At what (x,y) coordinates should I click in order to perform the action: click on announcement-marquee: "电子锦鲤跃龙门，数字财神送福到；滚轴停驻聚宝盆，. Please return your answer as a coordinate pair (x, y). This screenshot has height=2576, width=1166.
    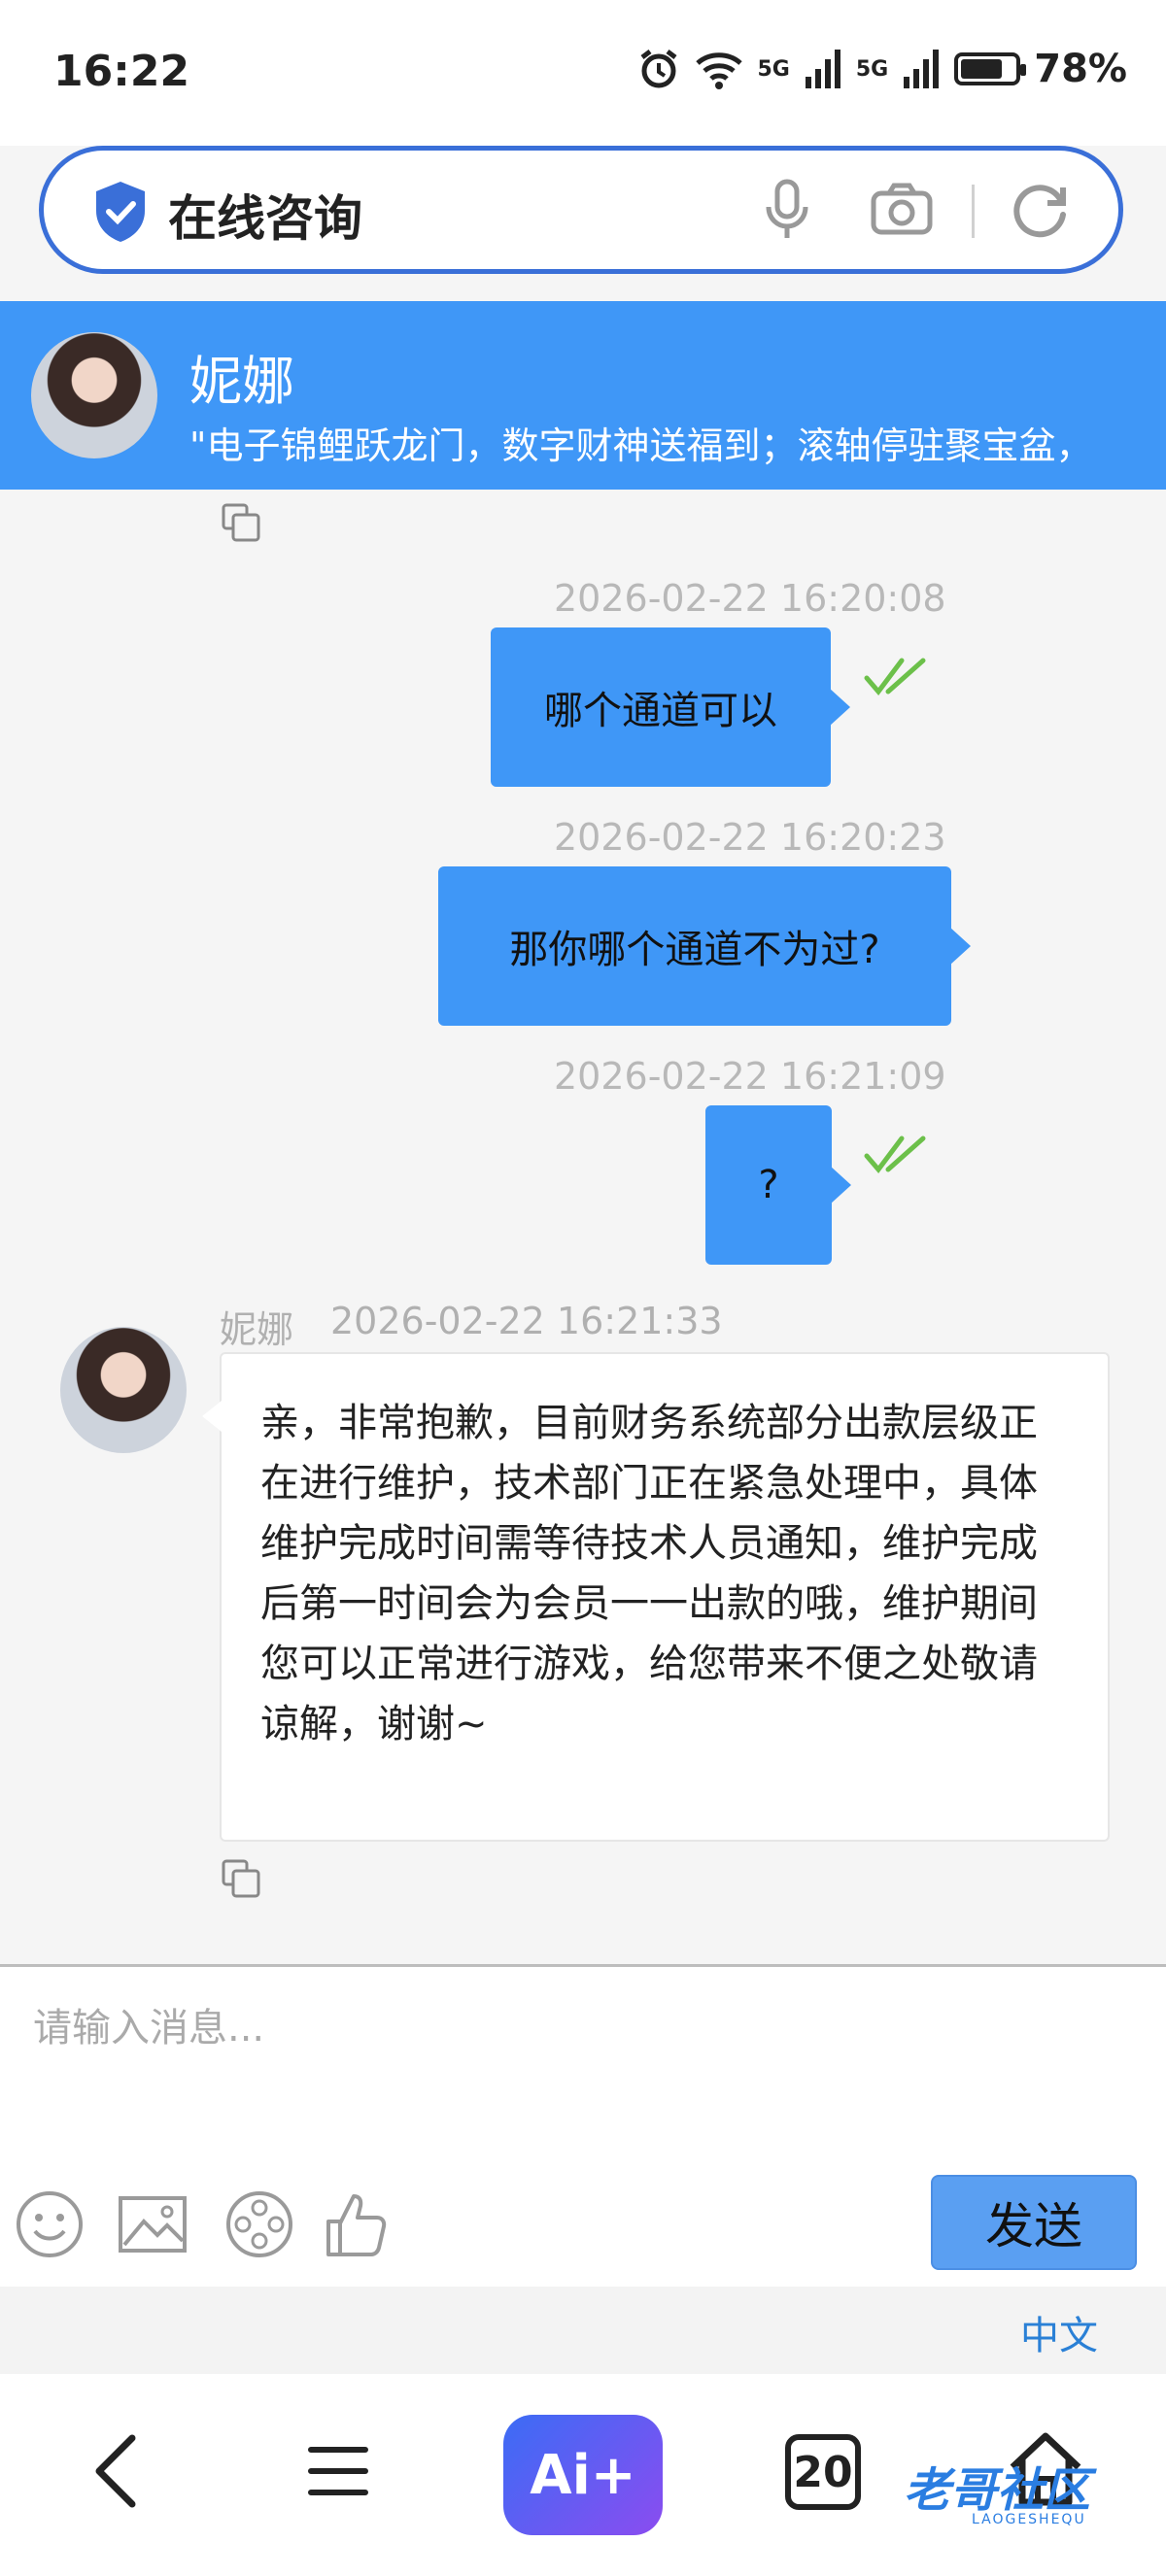
    Looking at the image, I should click on (641, 445).